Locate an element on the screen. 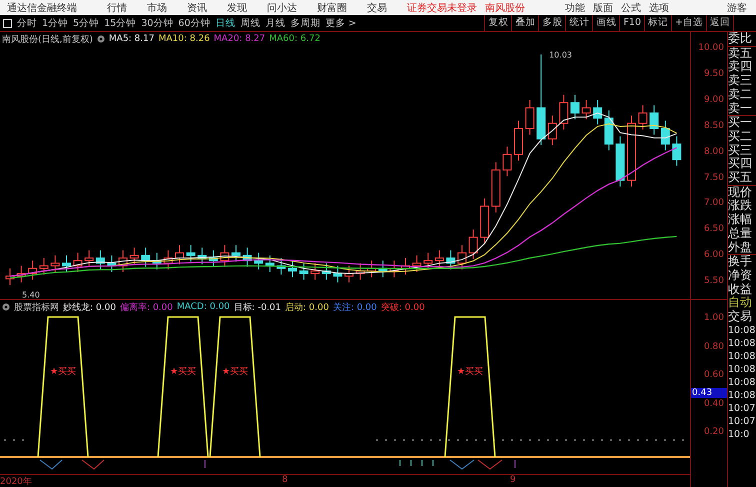 The width and height of the screenshot is (756, 487). chart-tool-button: F10 is located at coordinates (631, 23).